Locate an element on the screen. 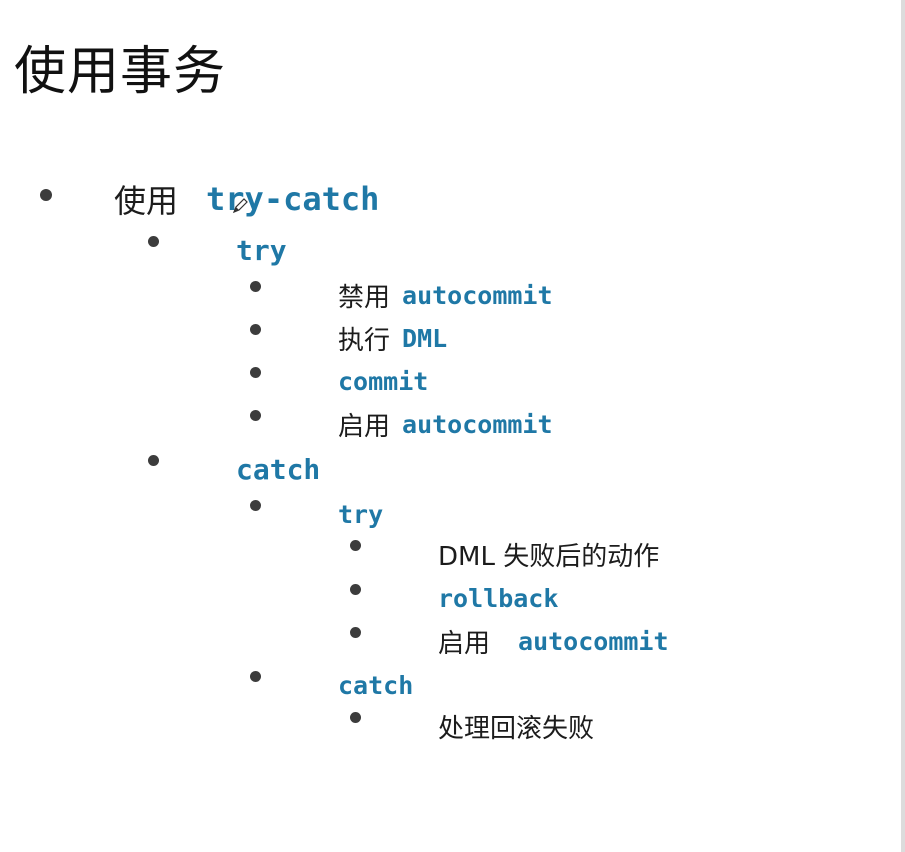 The width and height of the screenshot is (905, 852). outline-item-code: commit is located at coordinates (383, 381).